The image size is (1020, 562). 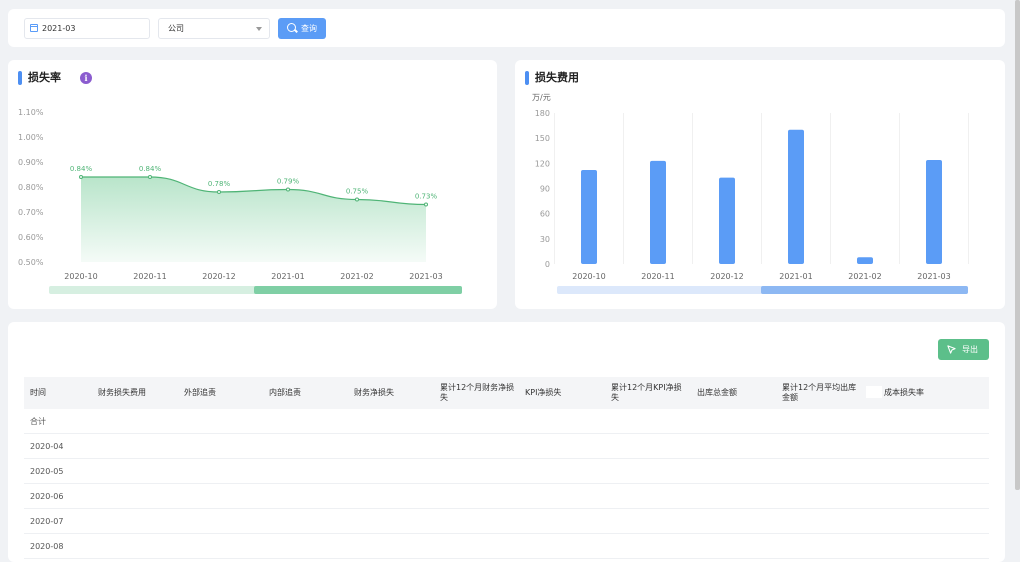 What do you see at coordinates (542, 138) in the screenshot?
I see `y-tick-label: 150` at bounding box center [542, 138].